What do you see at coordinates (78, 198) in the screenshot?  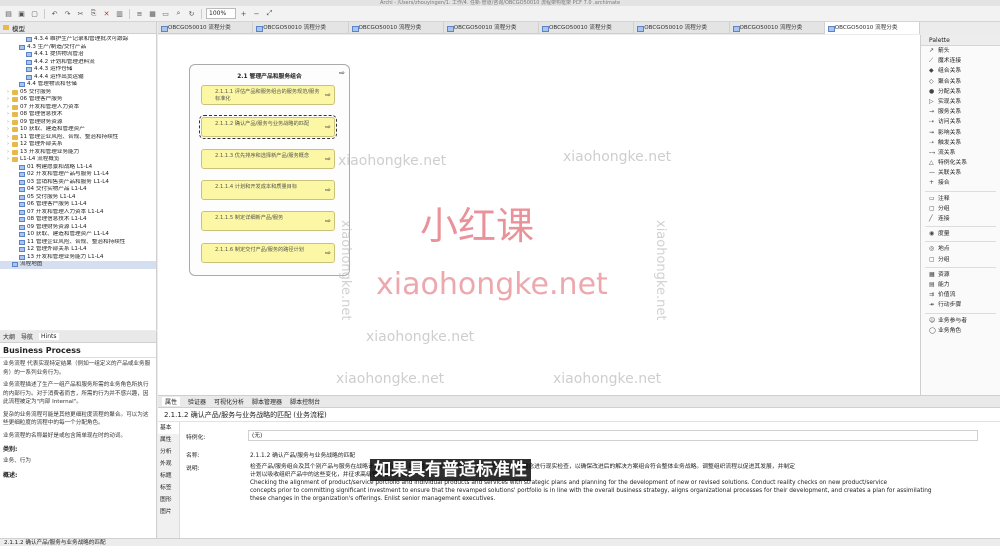 I see `tree-item: 05 交付服务 L1-L4` at bounding box center [78, 198].